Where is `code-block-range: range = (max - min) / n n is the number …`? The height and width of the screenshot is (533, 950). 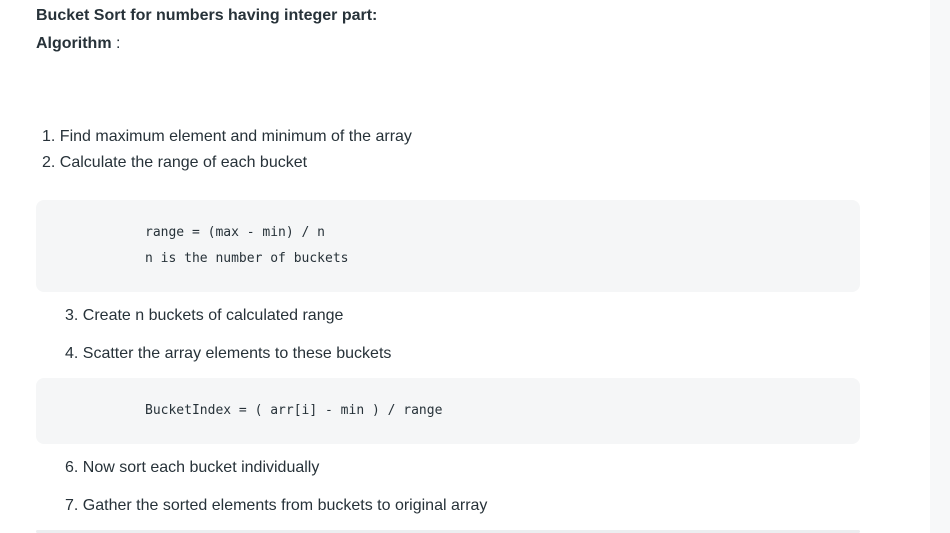 code-block-range: range = (max - min) / n n is the number … is located at coordinates (448, 246).